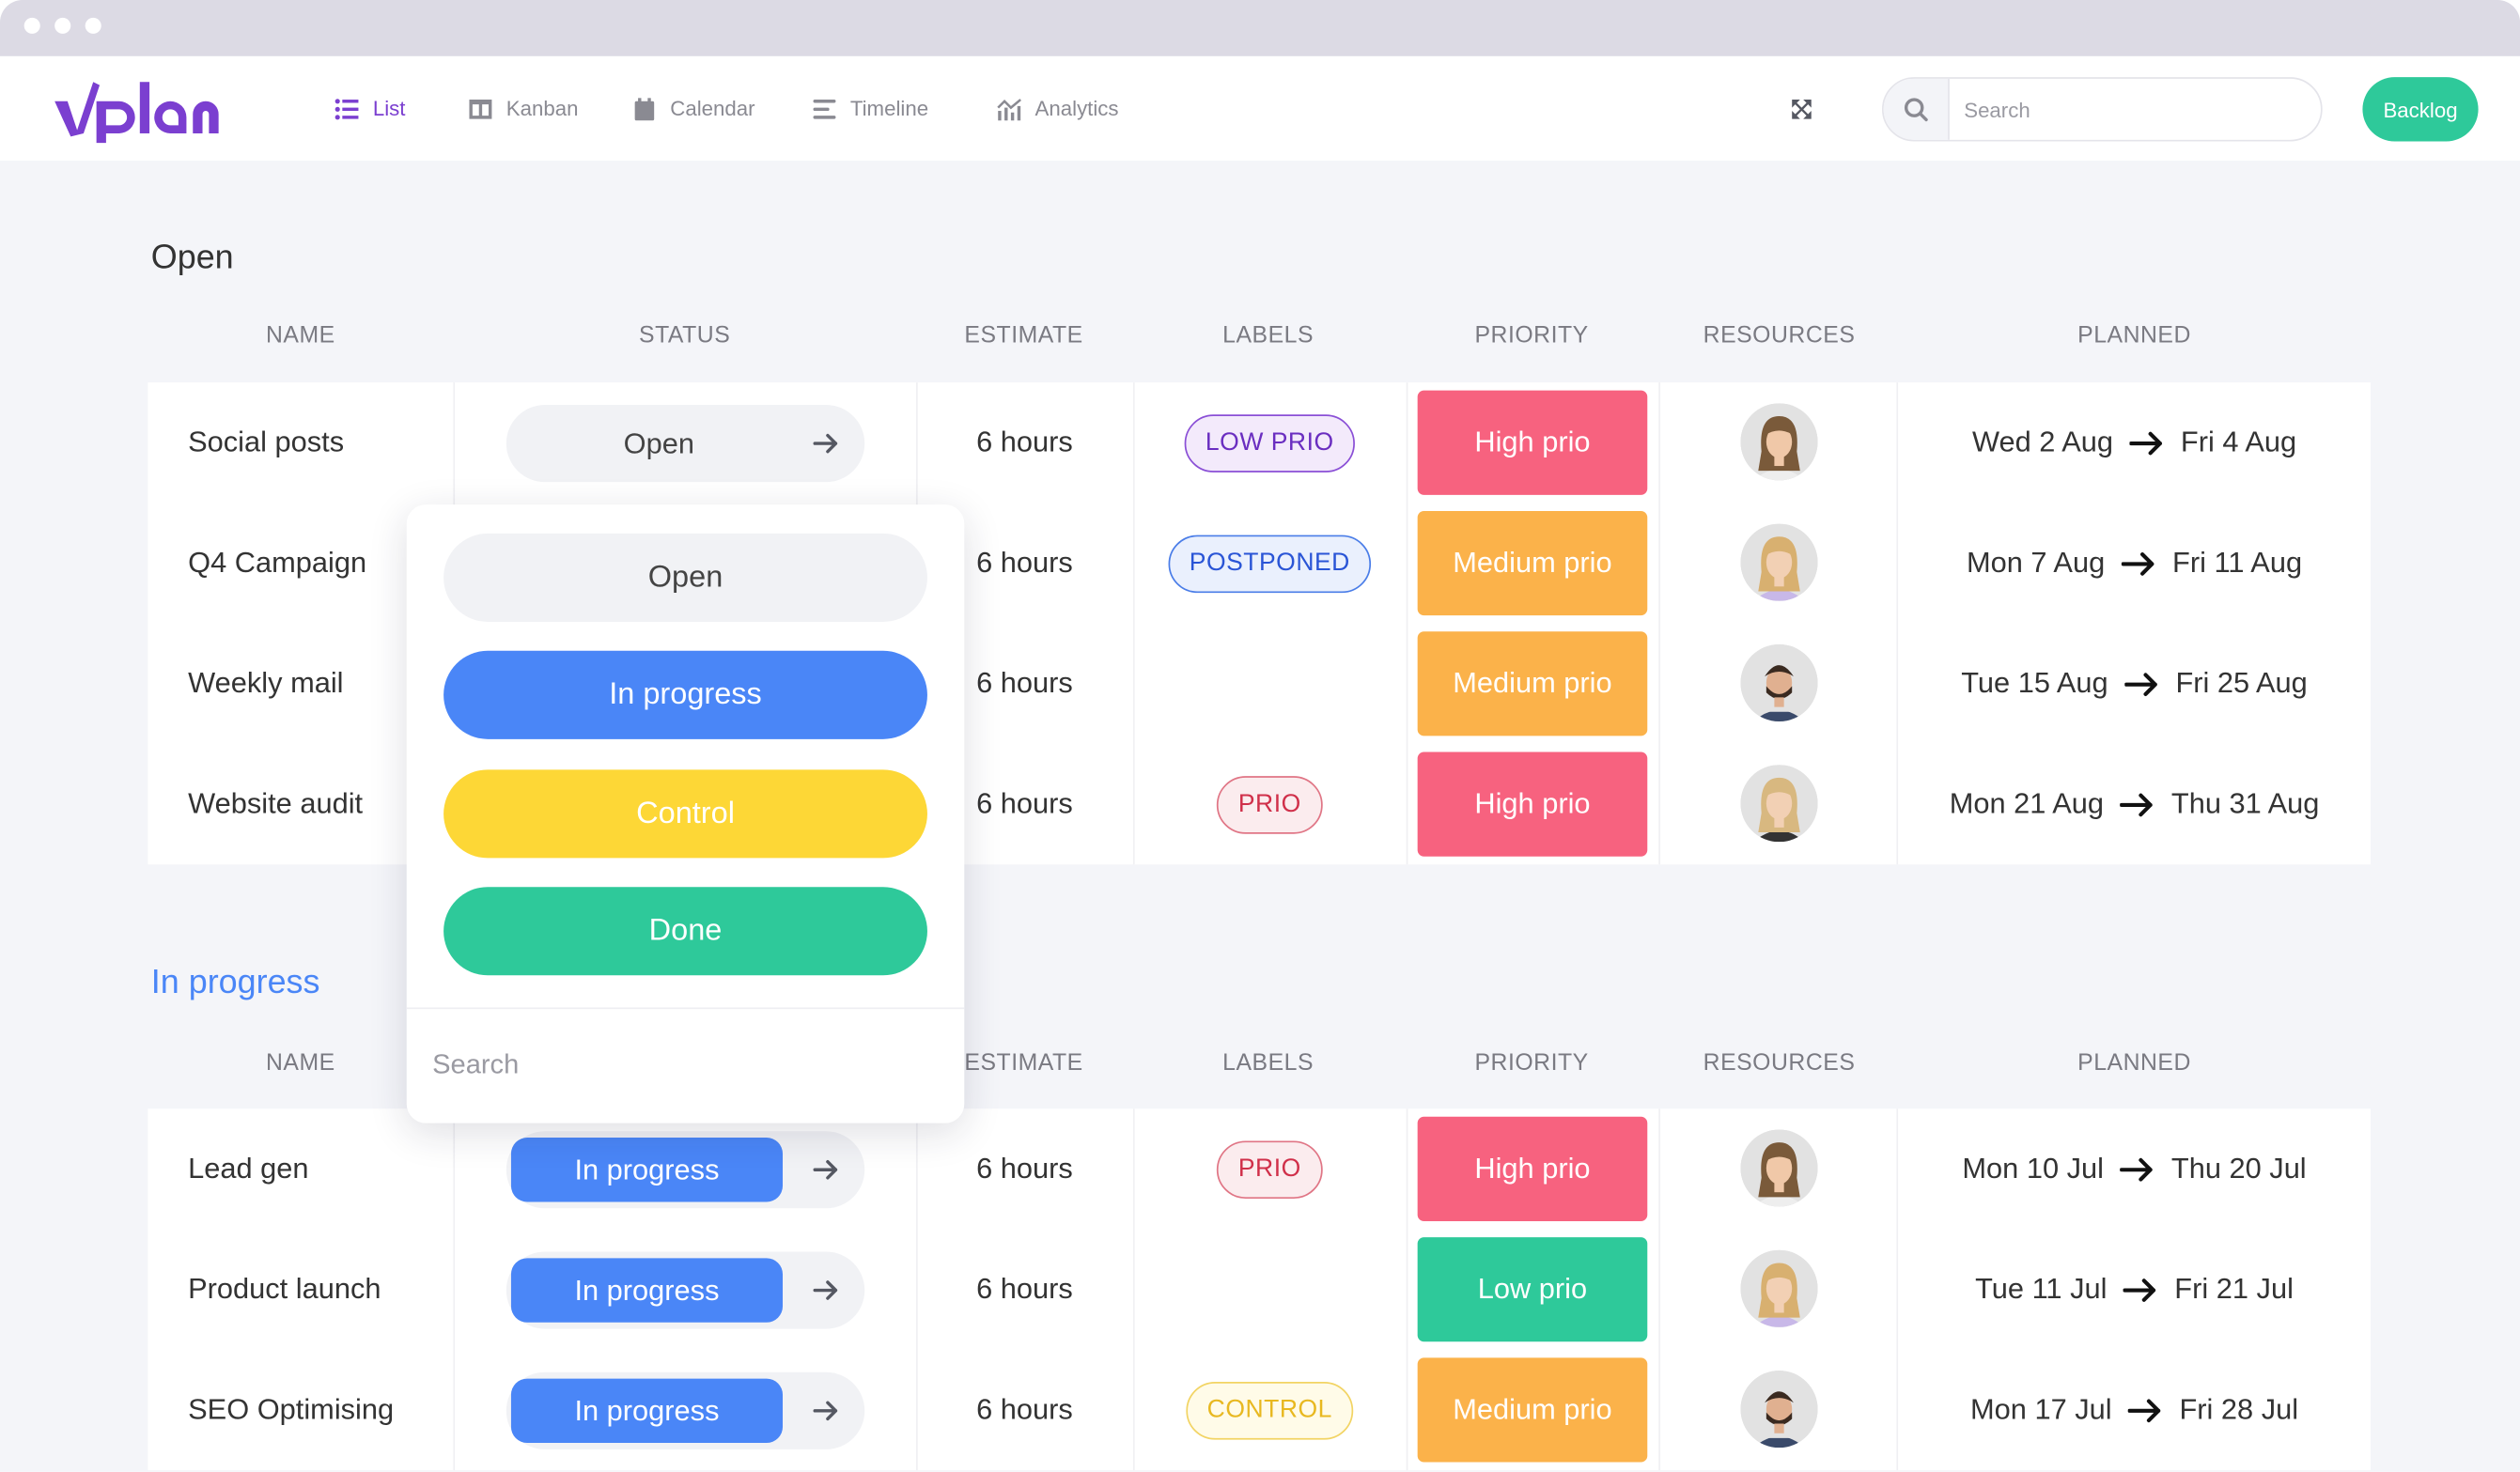 This screenshot has height=1472, width=2520. Describe the element at coordinates (1801, 109) in the screenshot. I see `fullscreen-icon` at that location.